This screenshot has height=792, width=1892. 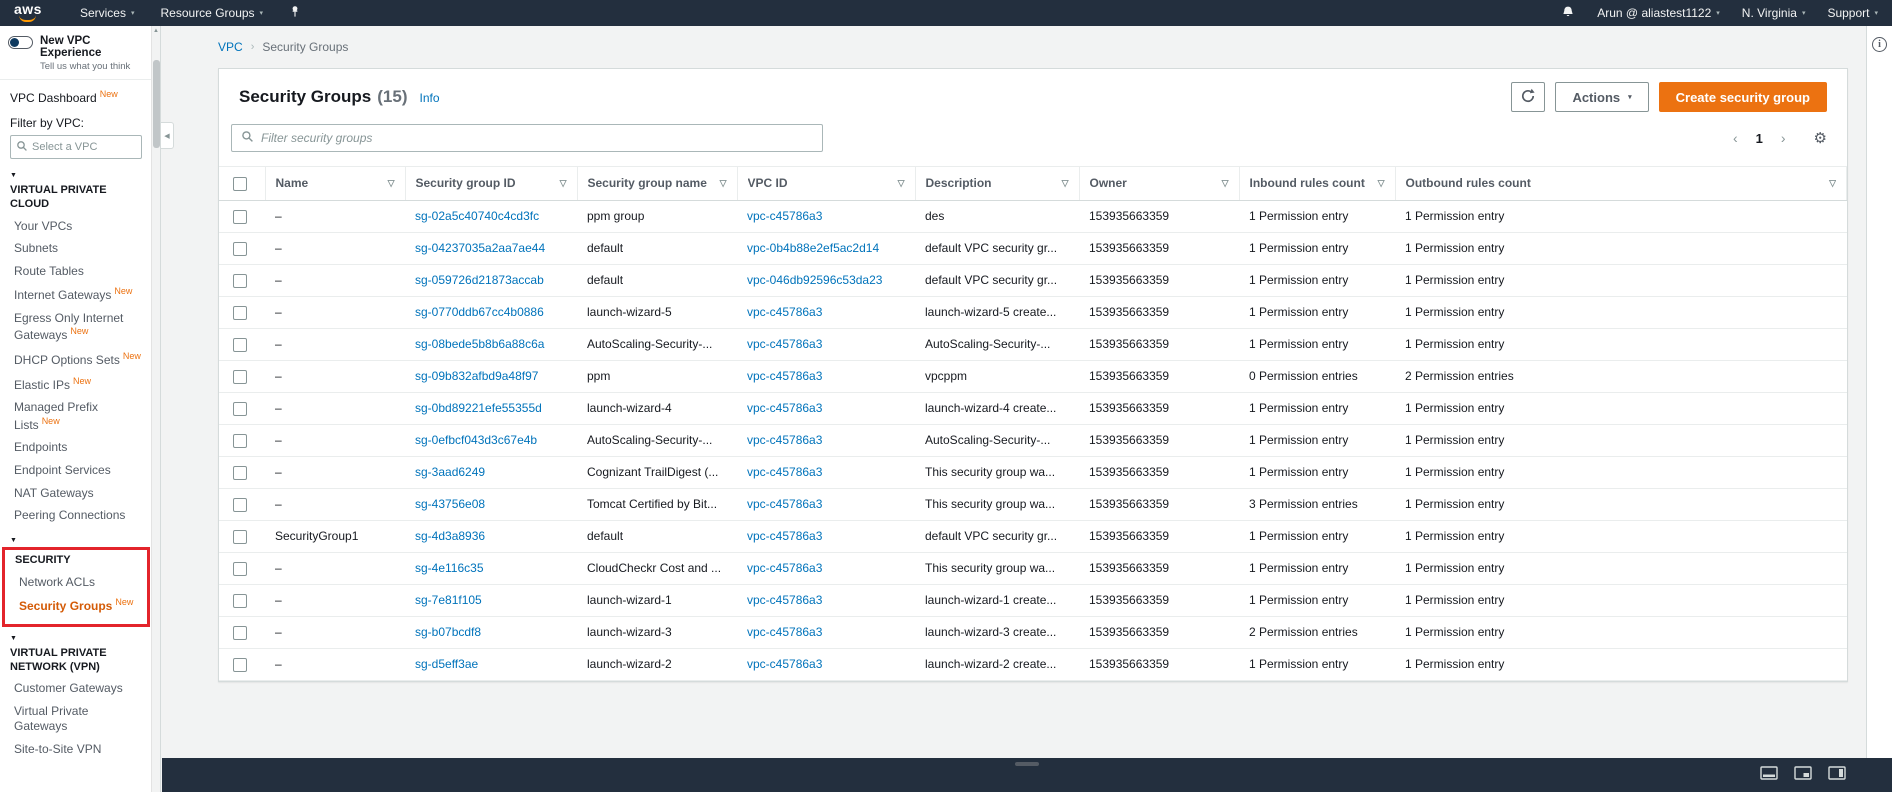 What do you see at coordinates (212, 13) in the screenshot?
I see `resource-groups-menu: Resource Groups ▾` at bounding box center [212, 13].